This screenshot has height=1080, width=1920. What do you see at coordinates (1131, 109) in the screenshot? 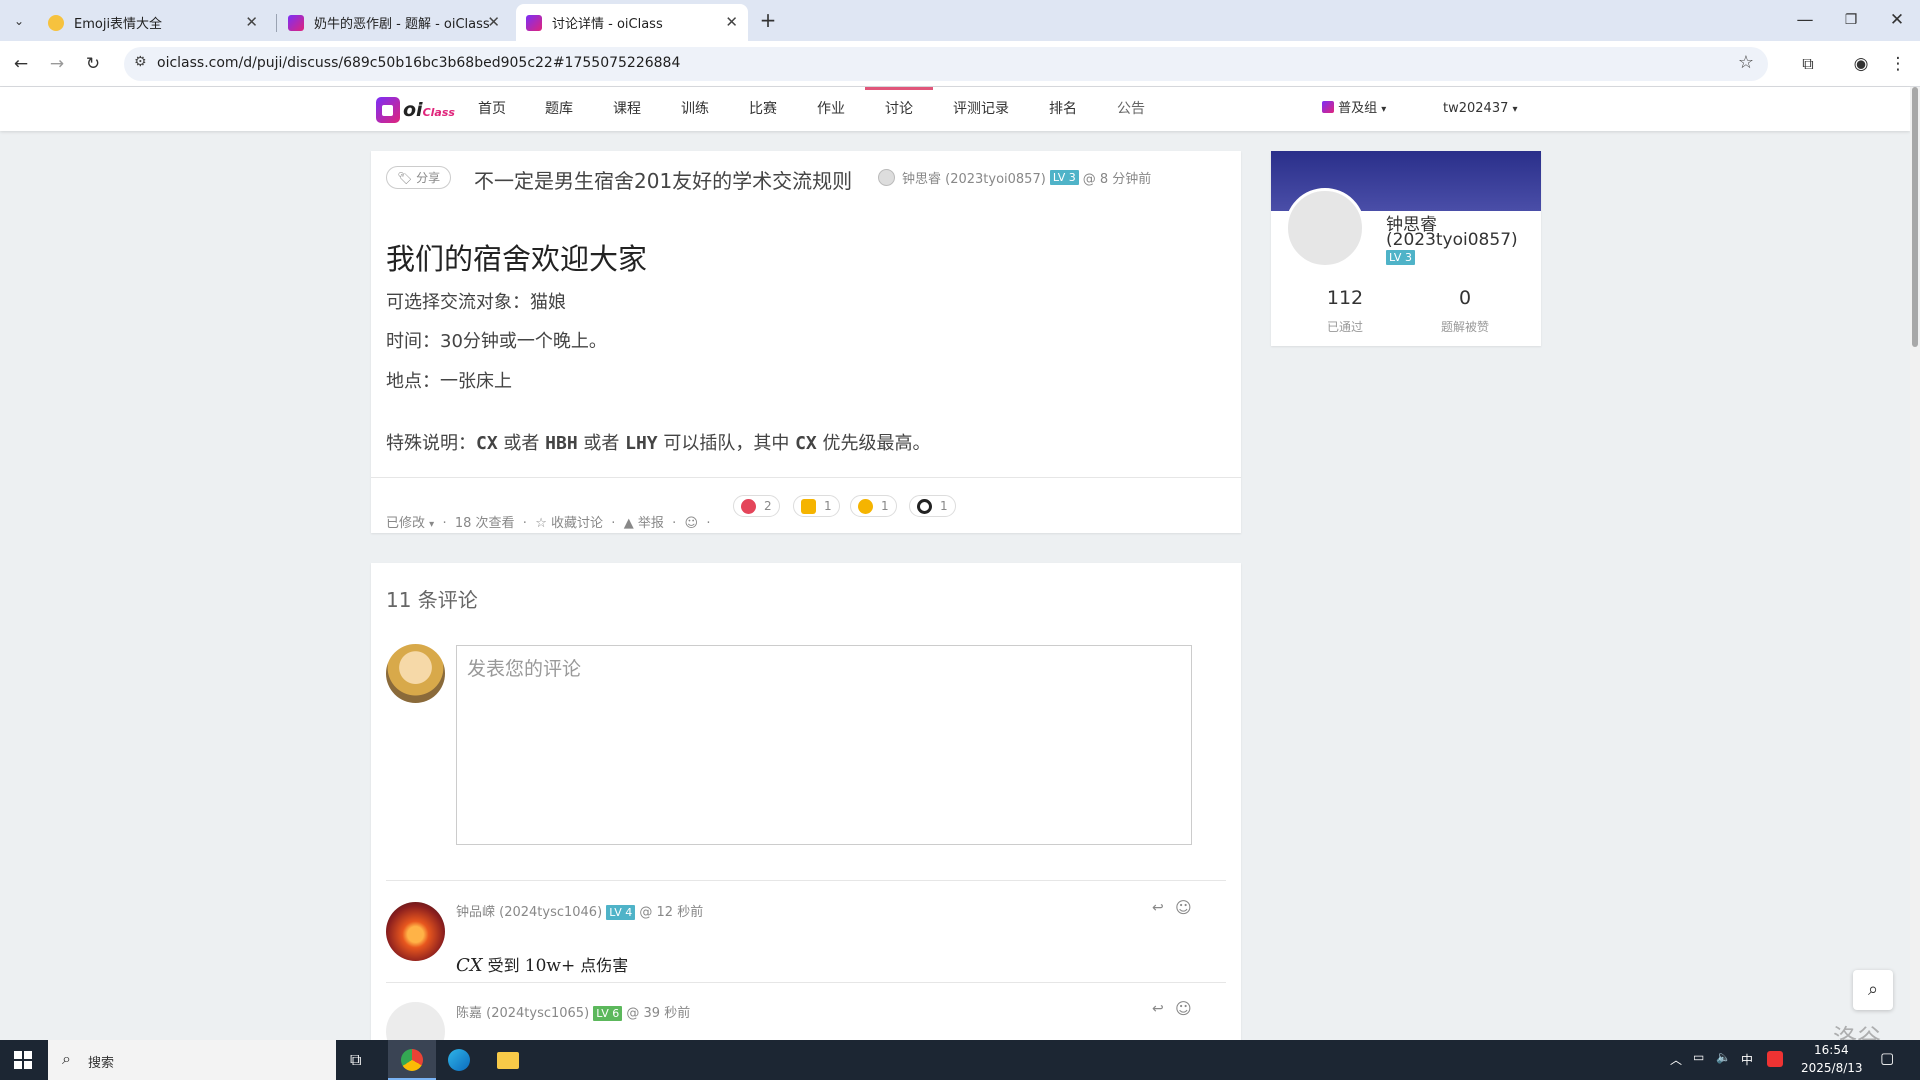
I see `nav-announcements: 公告` at bounding box center [1131, 109].